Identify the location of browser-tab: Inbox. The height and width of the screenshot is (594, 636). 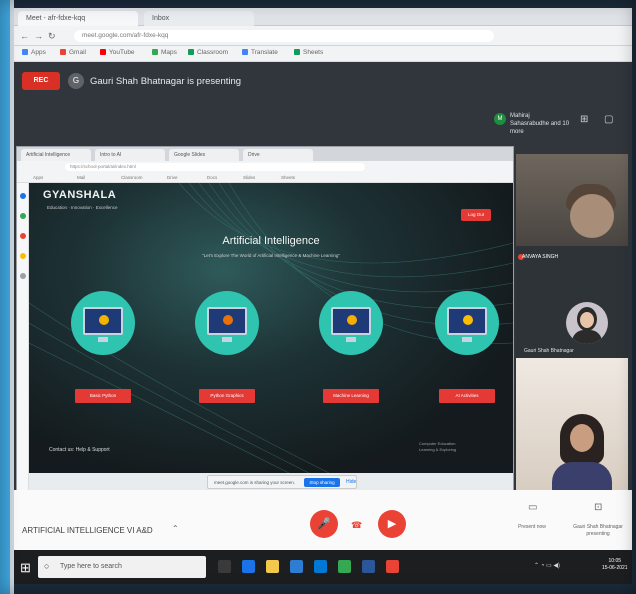
(199, 18).